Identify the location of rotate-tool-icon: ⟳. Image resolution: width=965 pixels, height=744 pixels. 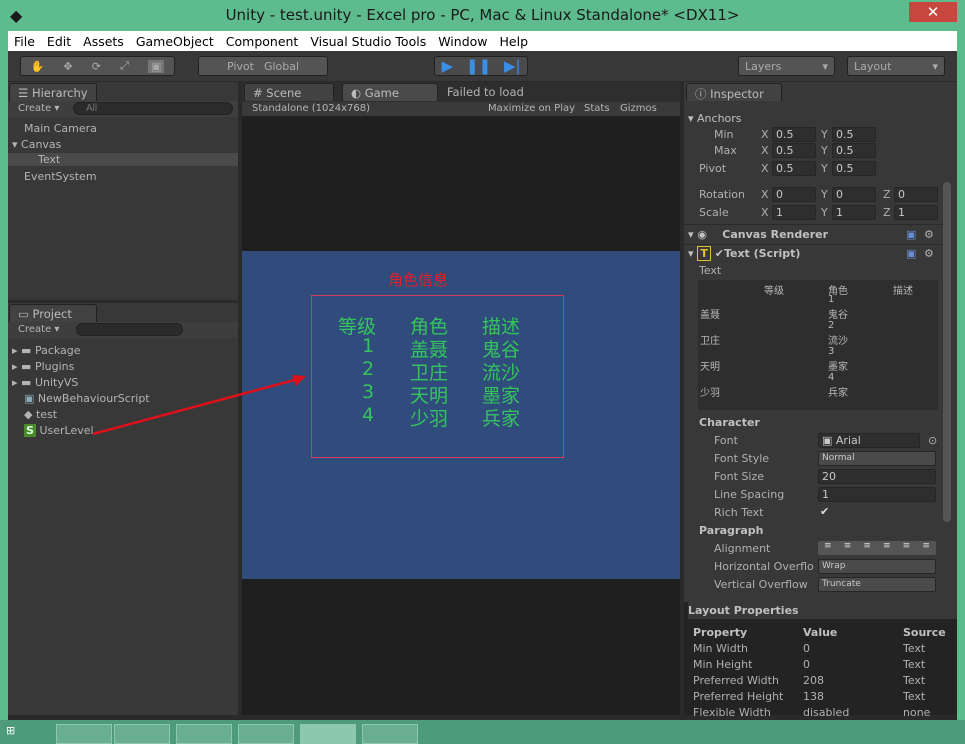
(96, 66).